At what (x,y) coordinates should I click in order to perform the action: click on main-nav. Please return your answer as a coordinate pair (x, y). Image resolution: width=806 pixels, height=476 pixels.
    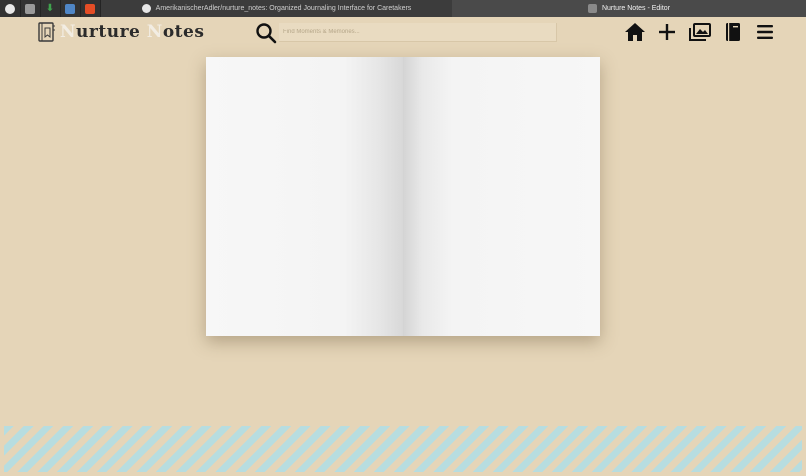
    Looking at the image, I should click on (635, 32).